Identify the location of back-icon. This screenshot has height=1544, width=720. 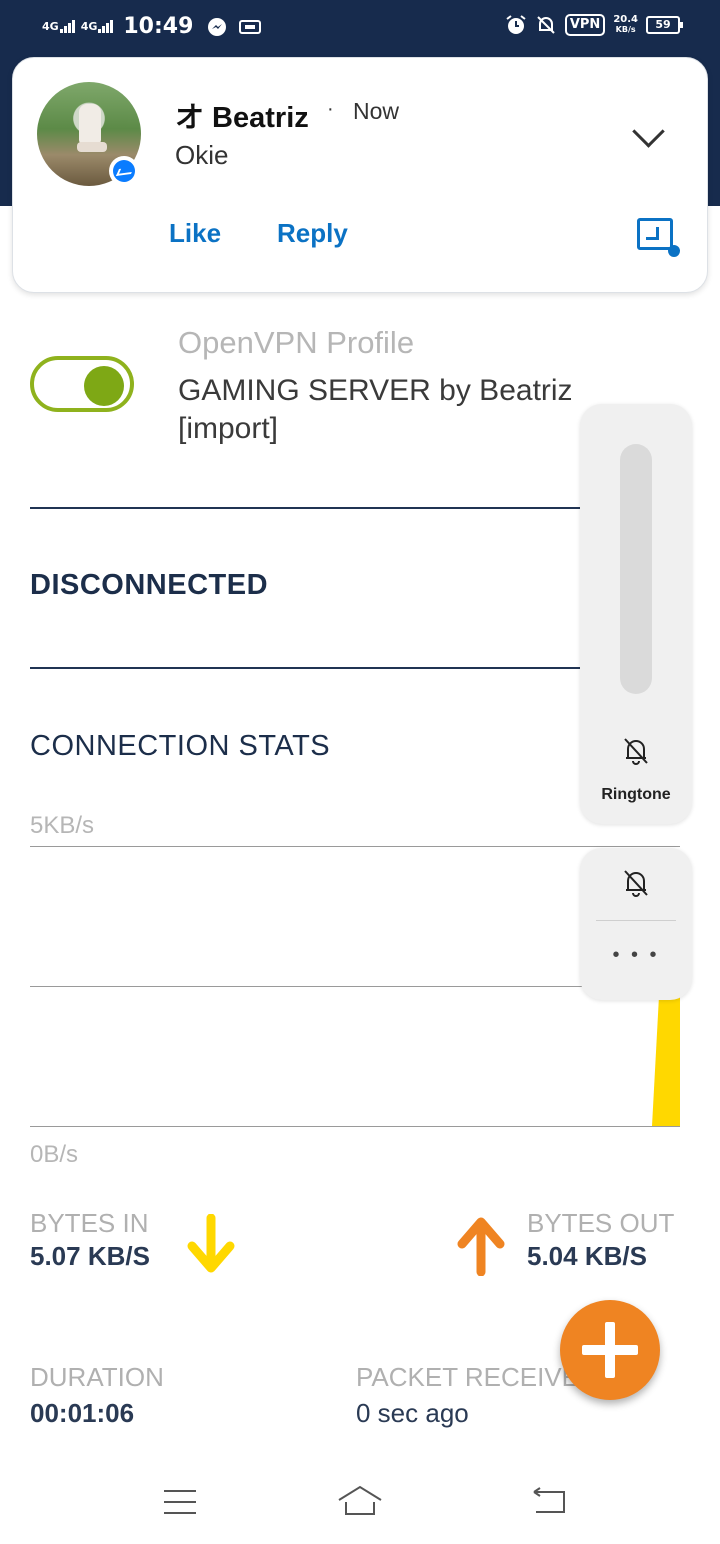
(549, 1501).